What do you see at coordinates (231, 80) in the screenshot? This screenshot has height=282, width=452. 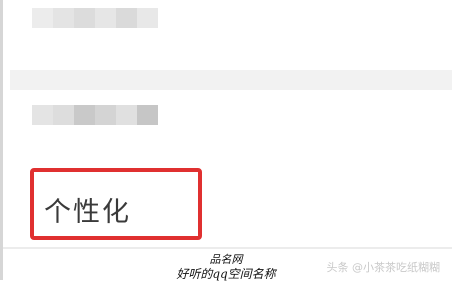 I see `section-divider` at bounding box center [231, 80].